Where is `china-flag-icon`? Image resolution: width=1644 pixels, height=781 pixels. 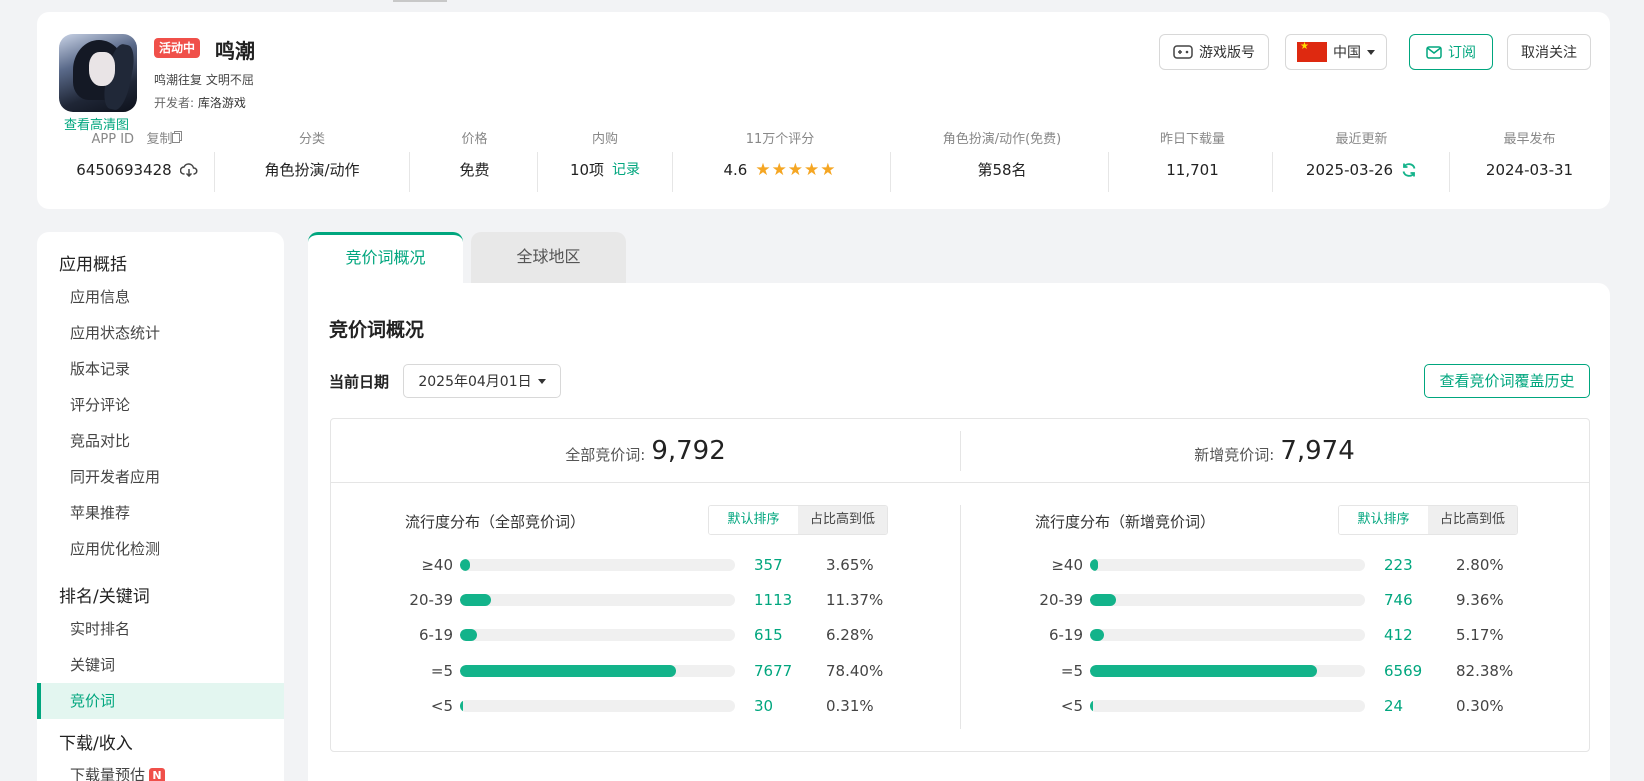 china-flag-icon is located at coordinates (1312, 51).